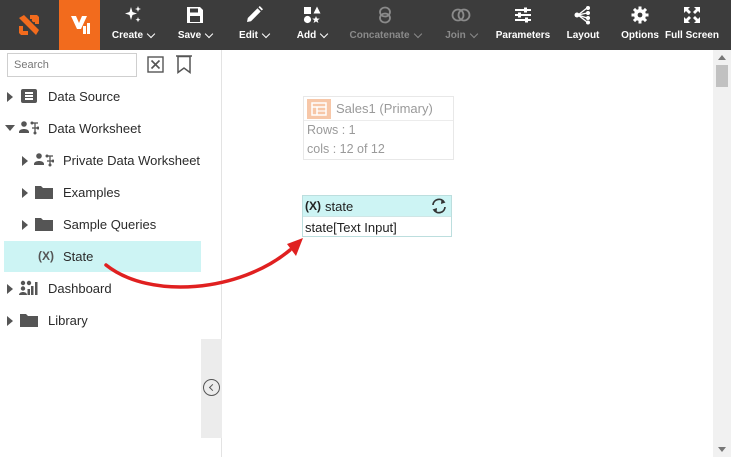 The image size is (731, 457). What do you see at coordinates (692, 25) in the screenshot?
I see `full-screen-button: Full Screen` at bounding box center [692, 25].